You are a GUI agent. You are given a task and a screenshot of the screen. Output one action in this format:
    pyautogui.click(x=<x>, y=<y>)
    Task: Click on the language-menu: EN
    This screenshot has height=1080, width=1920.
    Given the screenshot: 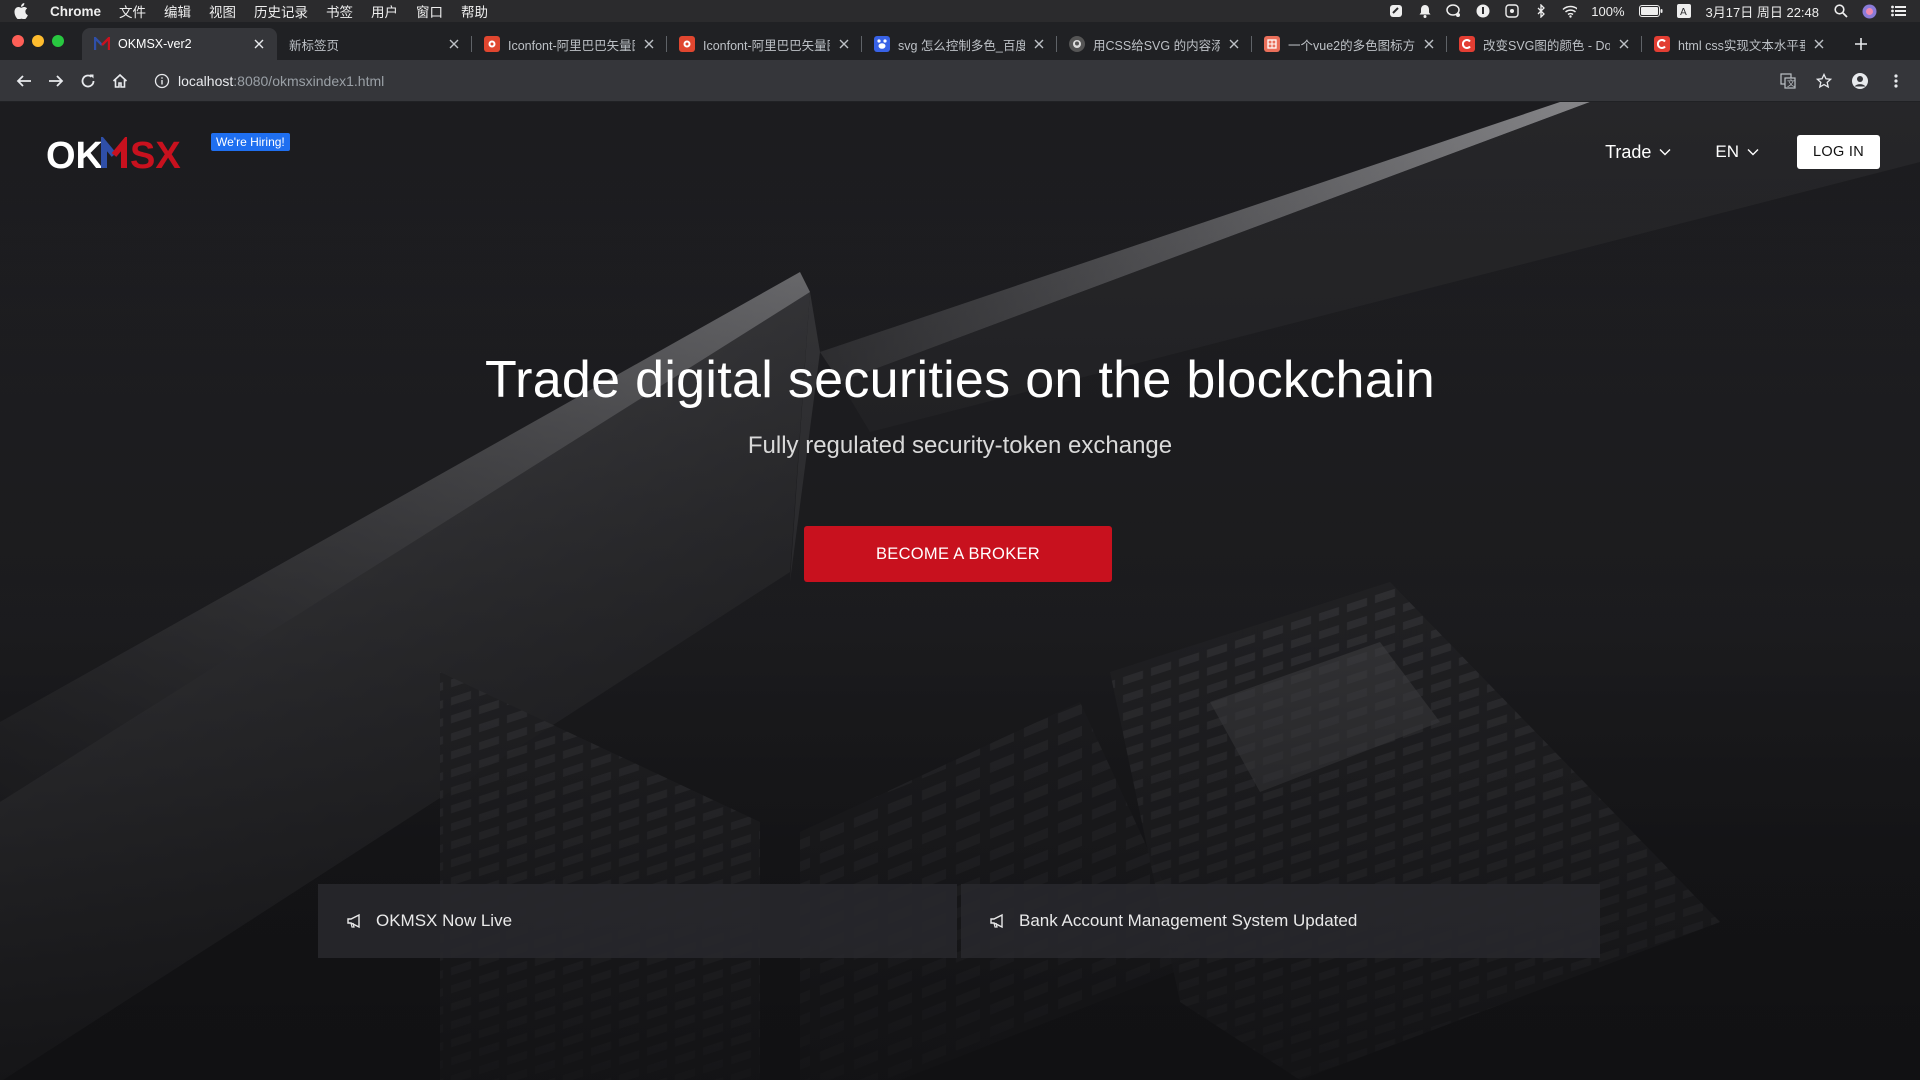 What is the action you would take?
    pyautogui.click(x=1737, y=152)
    